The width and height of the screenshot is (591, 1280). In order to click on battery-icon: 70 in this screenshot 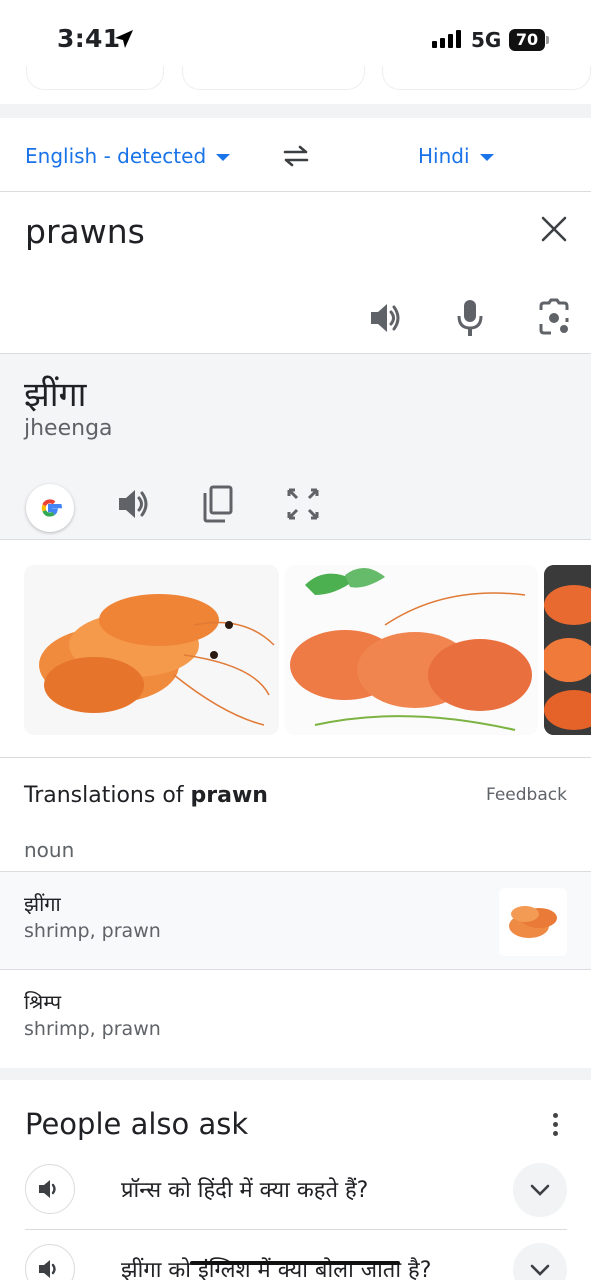, I will do `click(529, 40)`.